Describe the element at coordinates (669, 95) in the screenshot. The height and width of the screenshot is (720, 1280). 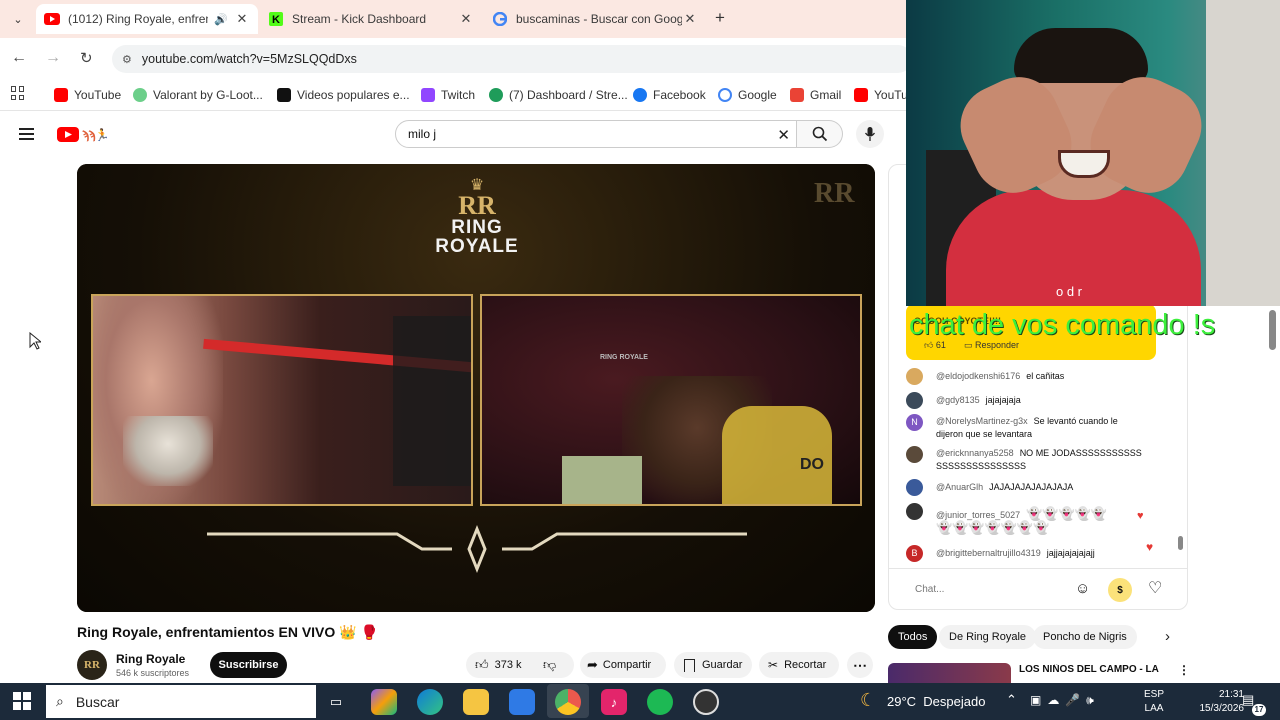
I see `bookmark-facebook: Facebook` at that location.